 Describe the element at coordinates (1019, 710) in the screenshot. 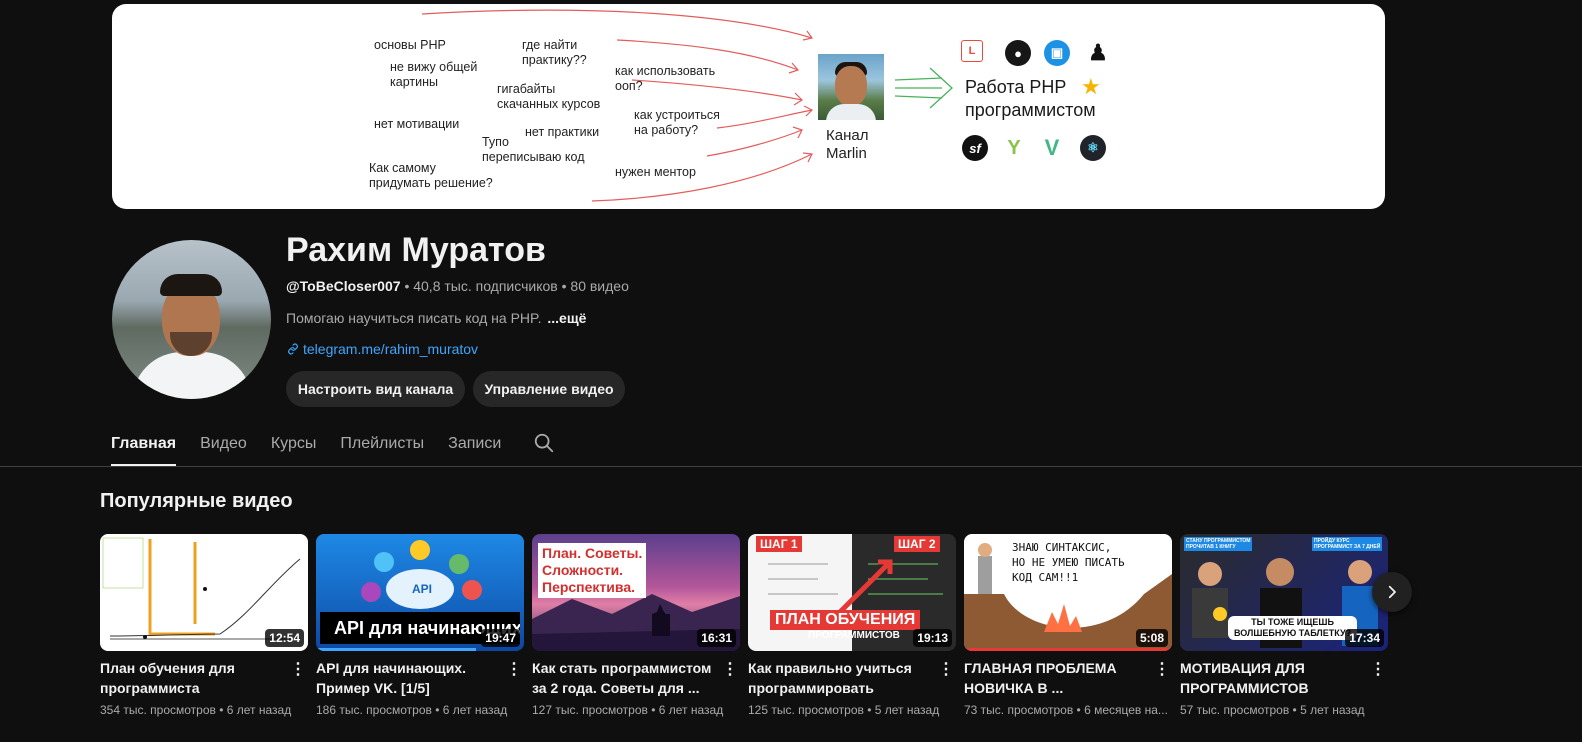

I see `video-views: 73 тыс. просмотров` at that location.